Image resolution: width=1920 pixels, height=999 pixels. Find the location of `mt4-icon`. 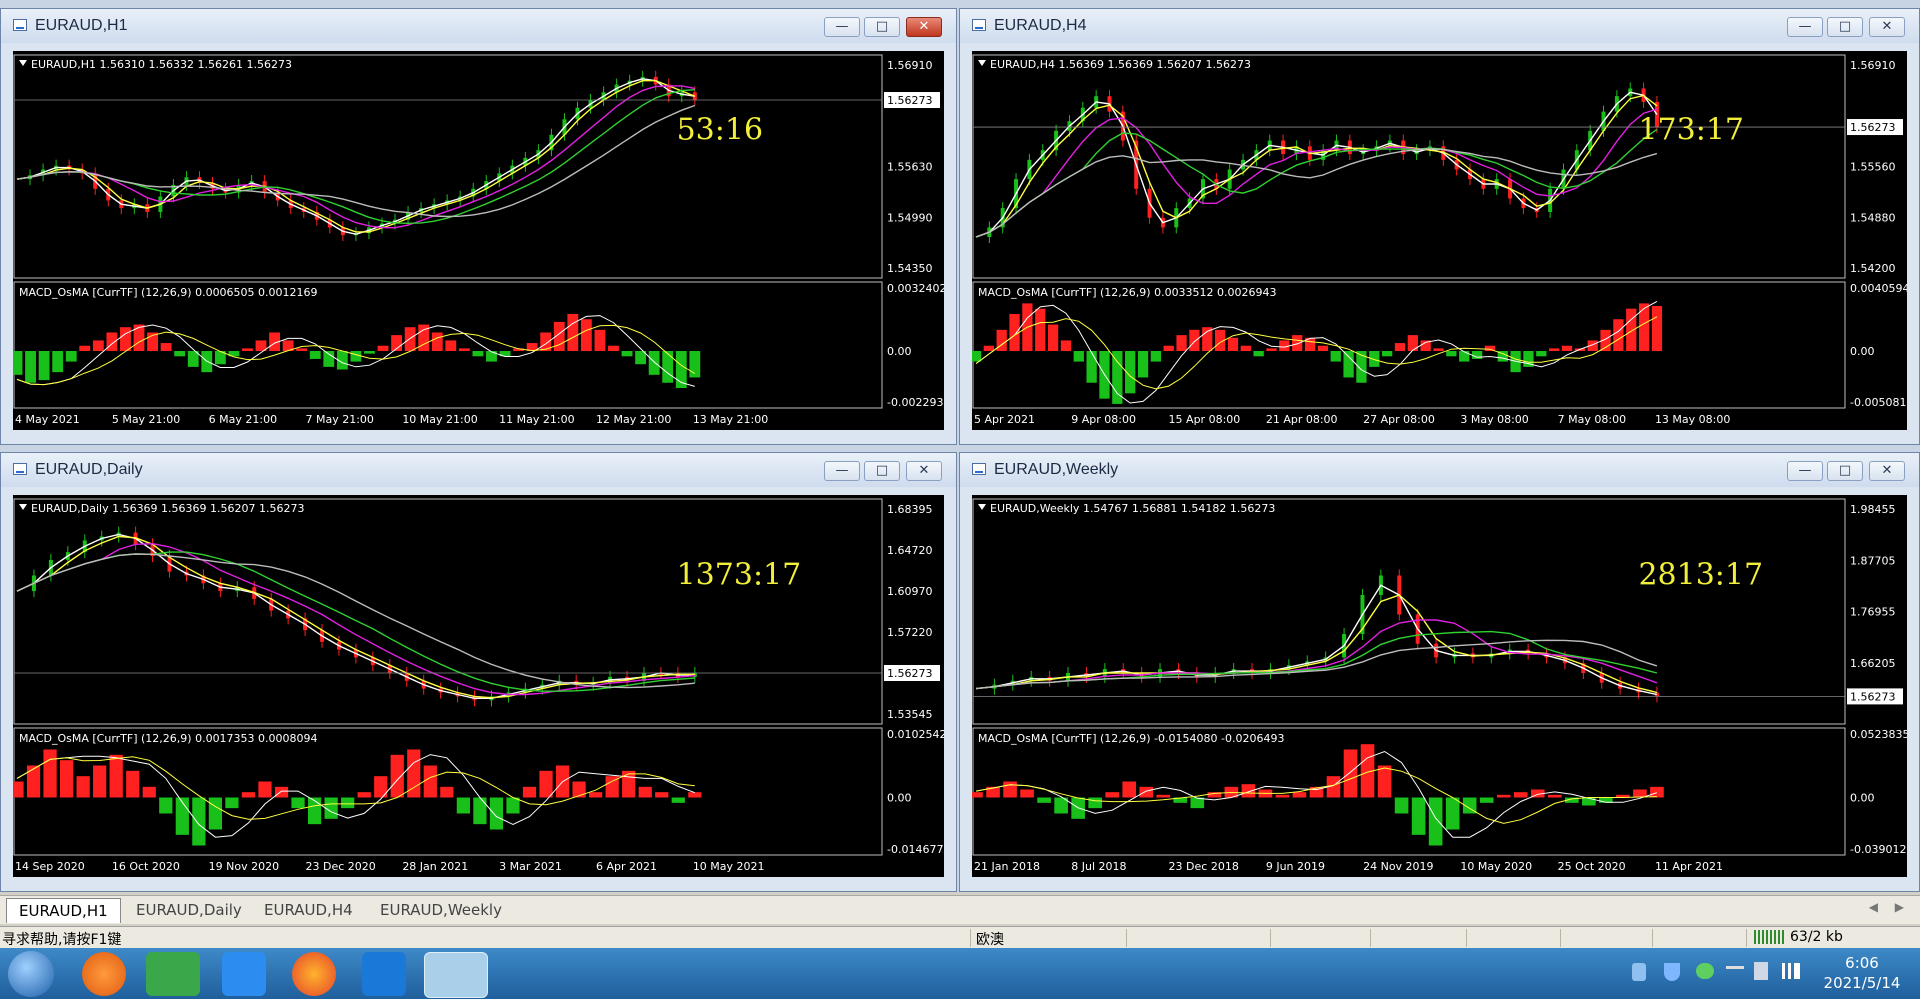

mt4-icon is located at coordinates (456, 975).